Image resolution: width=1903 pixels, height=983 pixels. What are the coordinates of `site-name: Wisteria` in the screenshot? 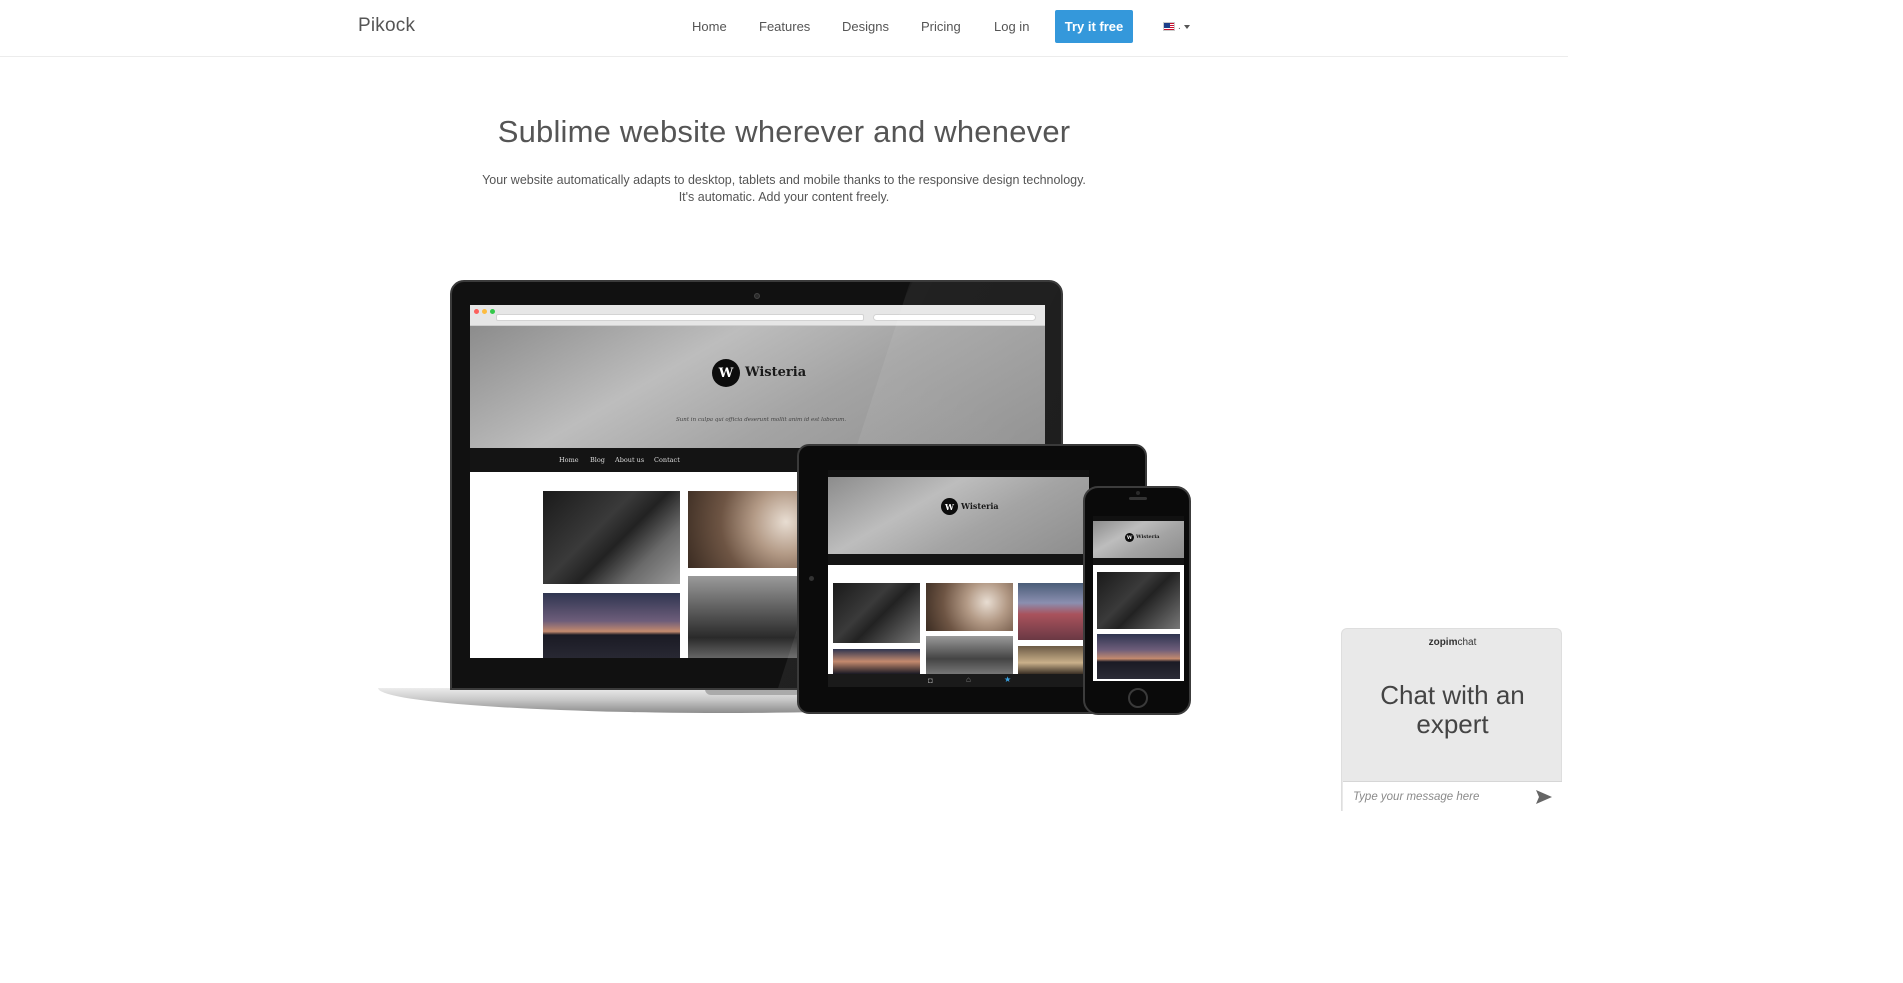 It's located at (776, 372).